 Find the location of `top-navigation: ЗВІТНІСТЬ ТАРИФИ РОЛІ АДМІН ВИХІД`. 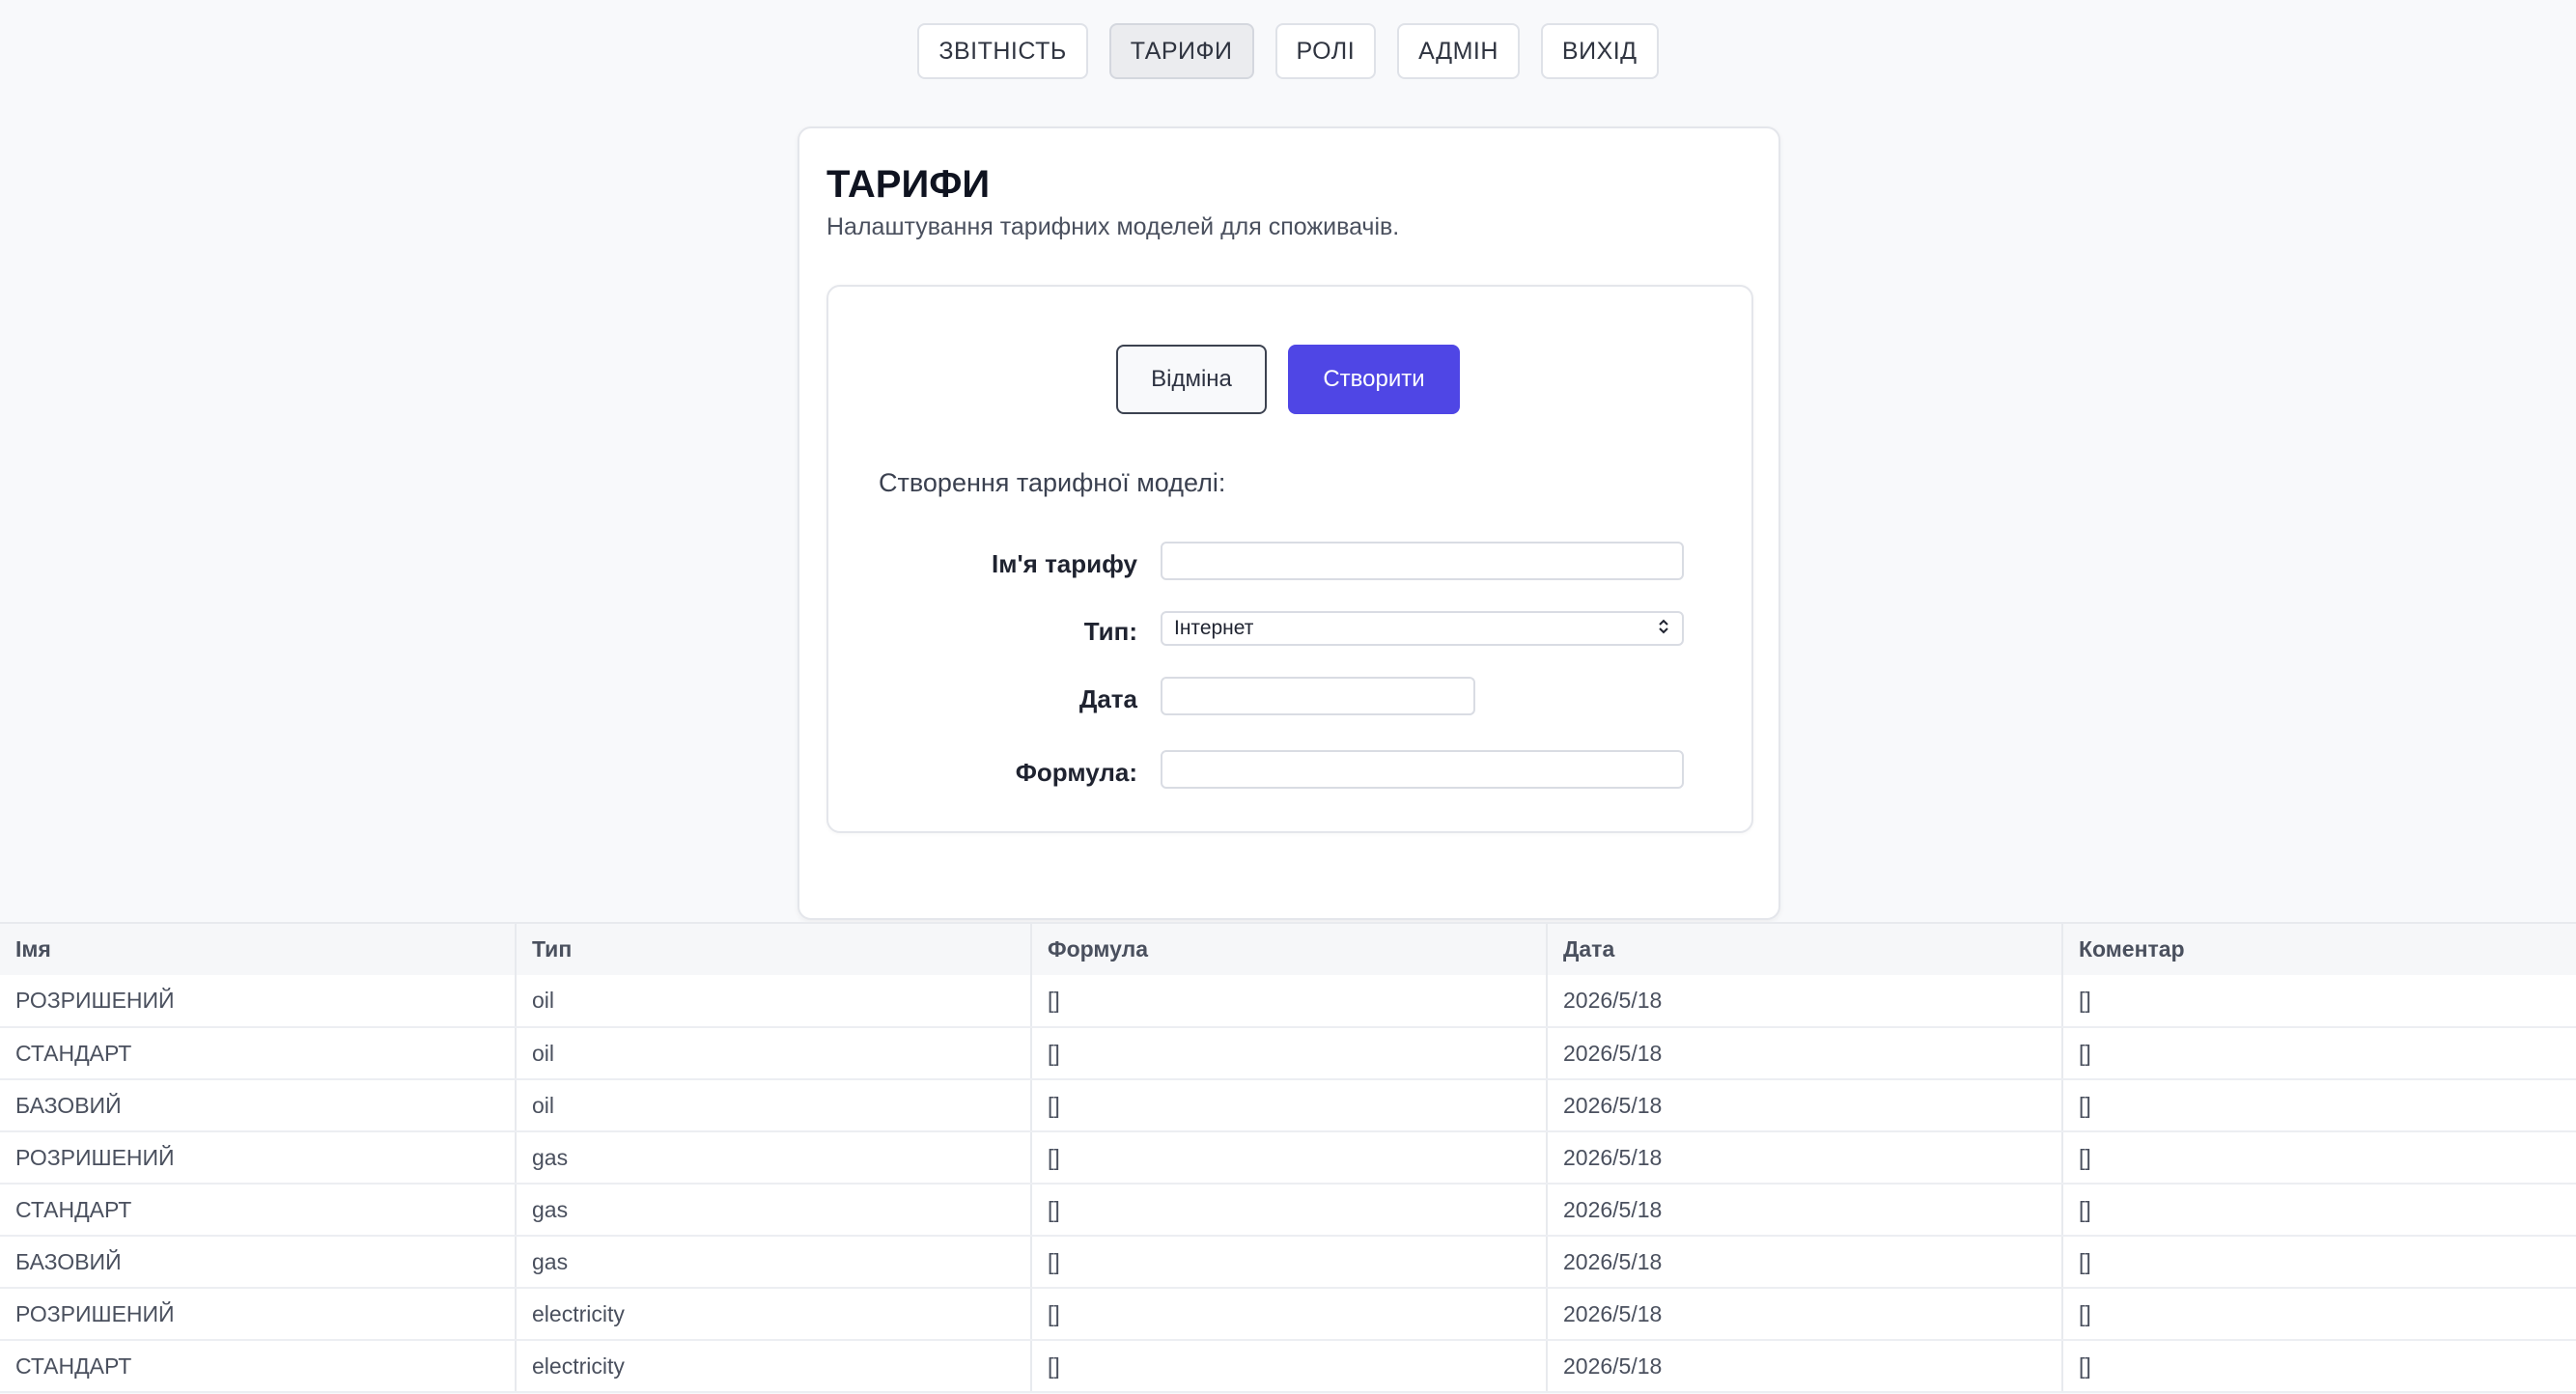

top-navigation: ЗВІТНІСТЬ ТАРИФИ РОЛІ АДМІН ВИХІД is located at coordinates (1288, 51).